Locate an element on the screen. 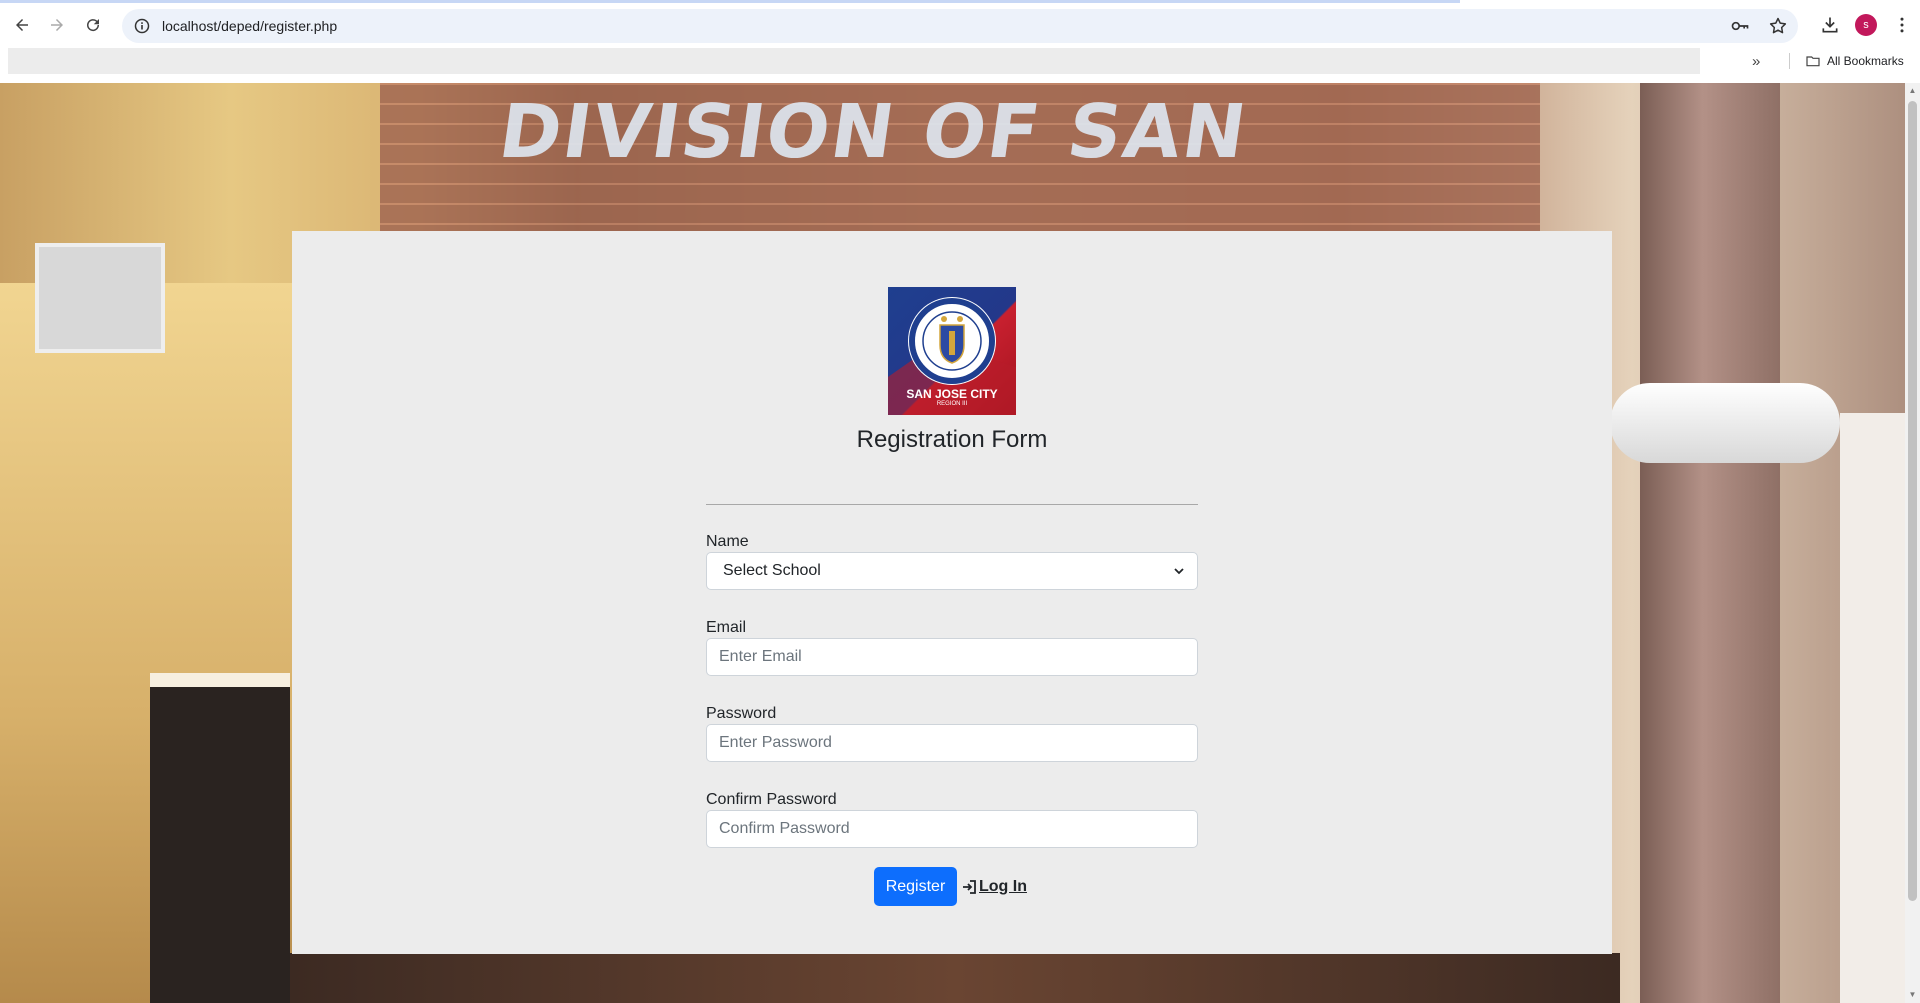  arrow-right-icon is located at coordinates (57, 25).